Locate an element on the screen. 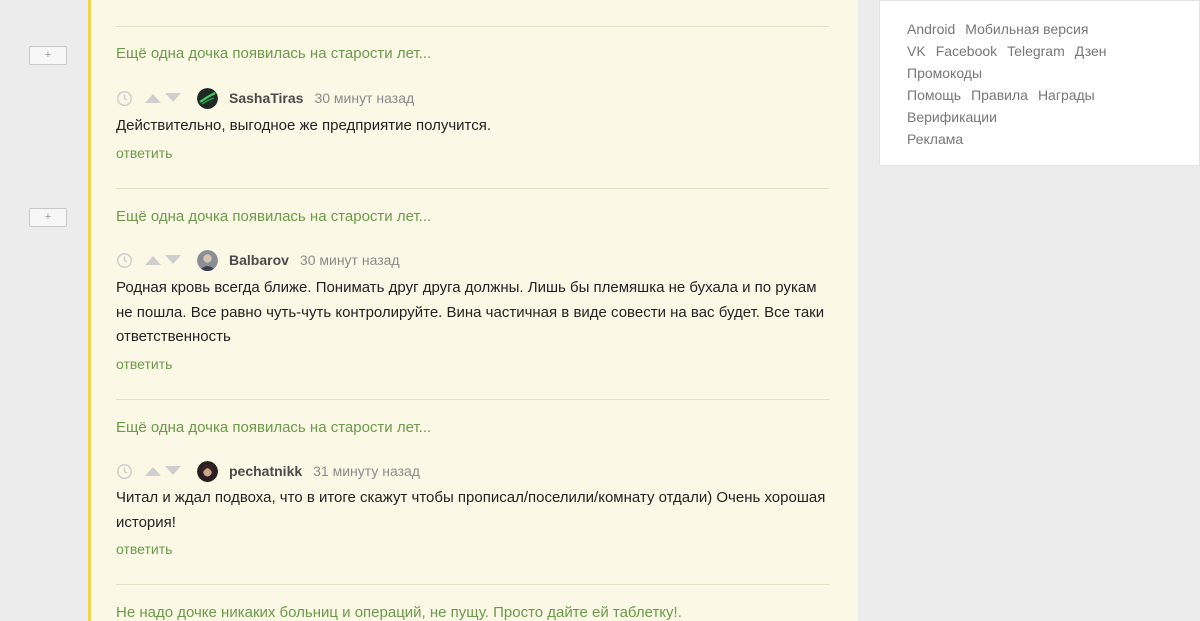 This screenshot has height=621, width=1200. link-help: Помощь is located at coordinates (934, 95).